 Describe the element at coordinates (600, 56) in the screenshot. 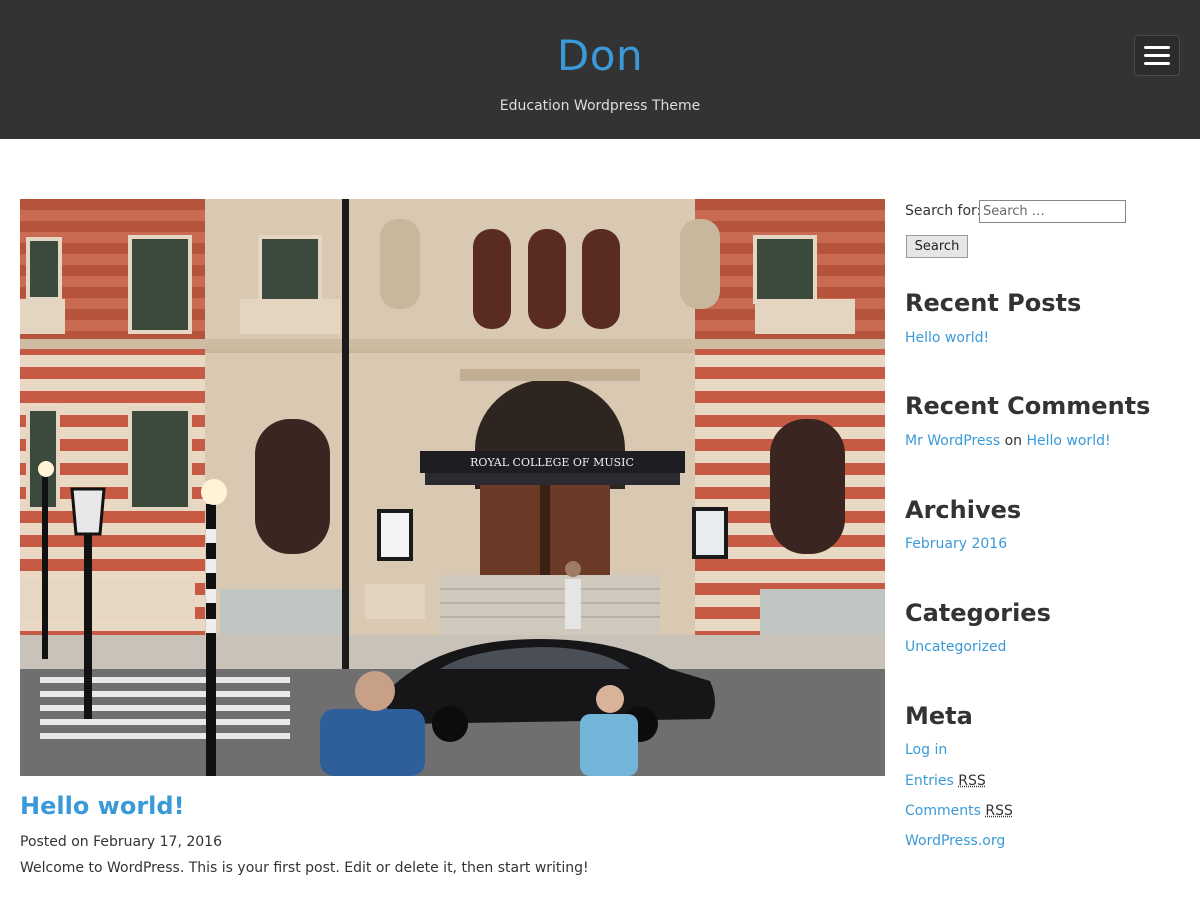

I see `site-title: Don` at that location.